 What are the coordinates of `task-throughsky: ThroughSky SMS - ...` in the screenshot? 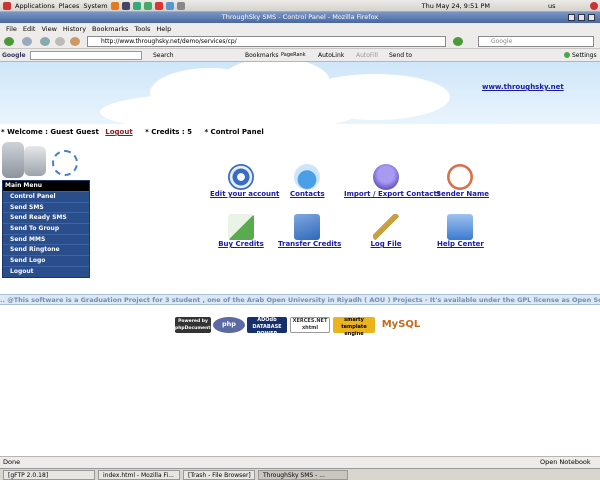 It's located at (303, 474).